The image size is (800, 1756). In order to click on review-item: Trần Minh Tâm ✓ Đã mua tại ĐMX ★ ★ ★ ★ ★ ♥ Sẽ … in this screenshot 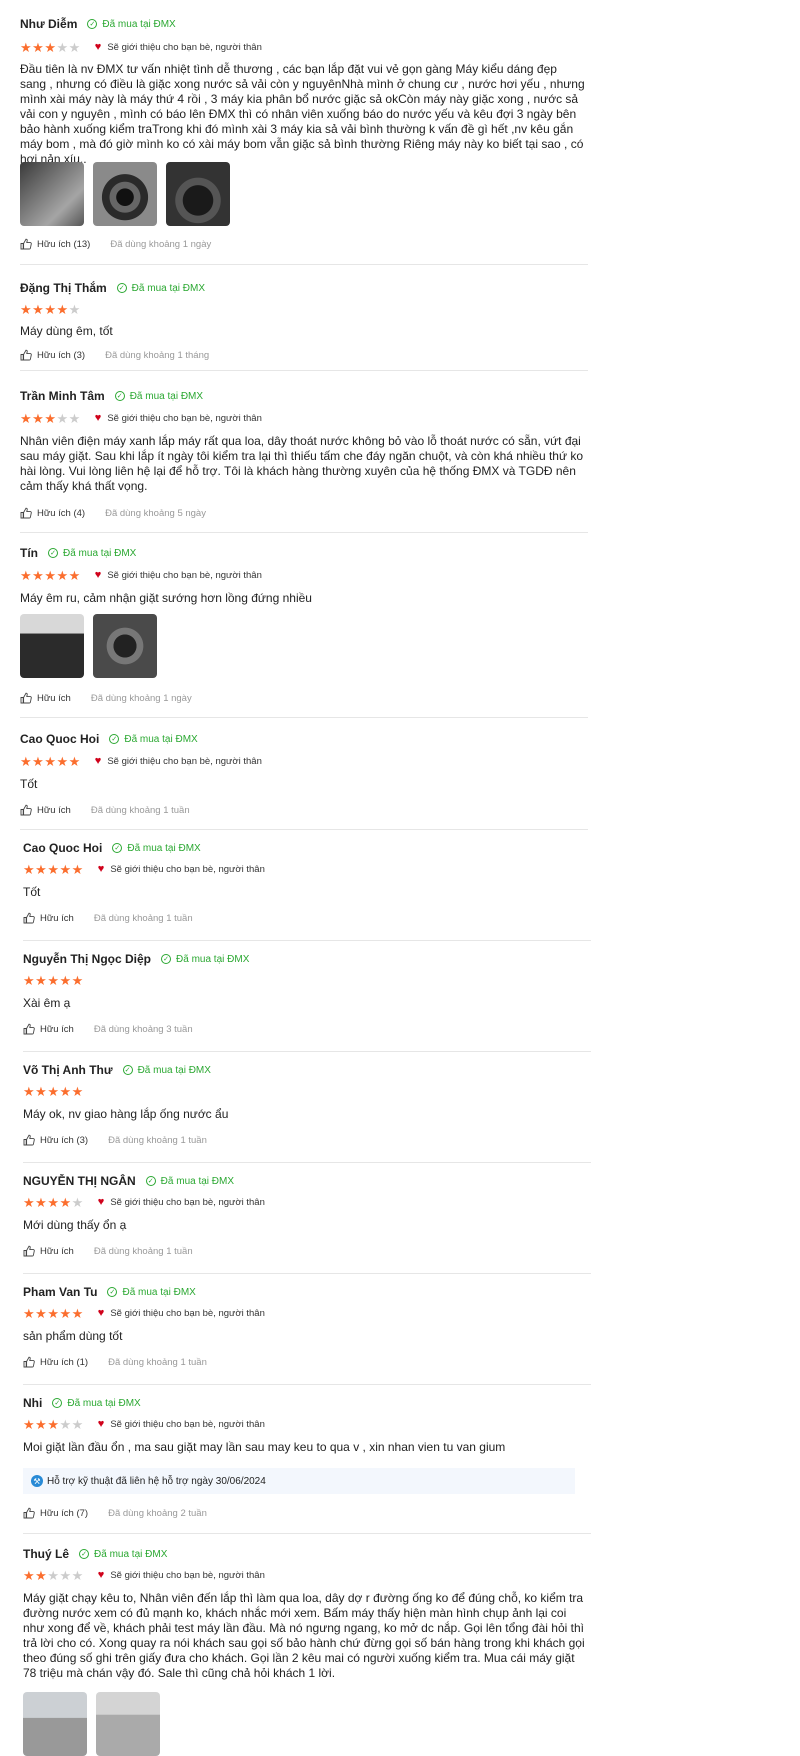, I will do `click(304, 459)`.